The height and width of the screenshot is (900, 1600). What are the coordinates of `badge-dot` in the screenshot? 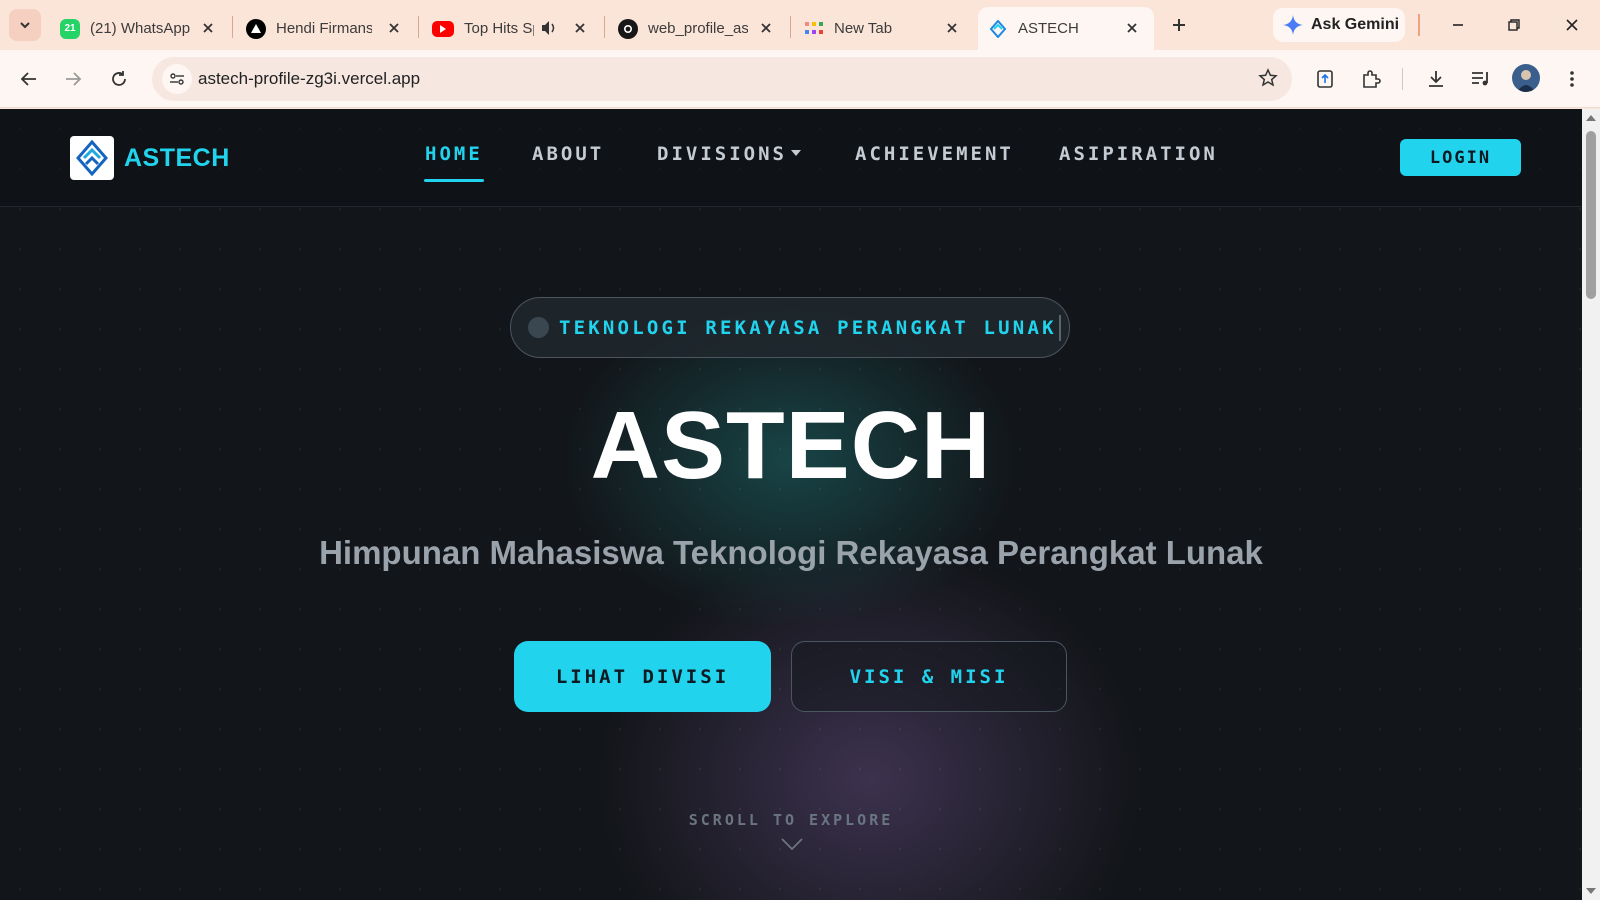 It's located at (538, 327).